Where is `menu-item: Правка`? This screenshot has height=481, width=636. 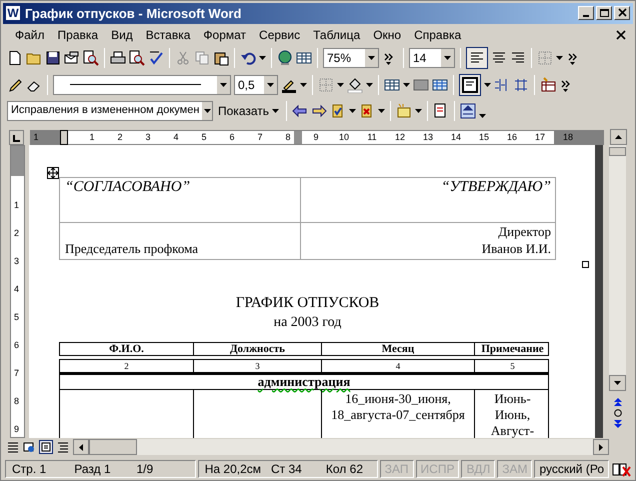 menu-item: Правка is located at coordinates (78, 35).